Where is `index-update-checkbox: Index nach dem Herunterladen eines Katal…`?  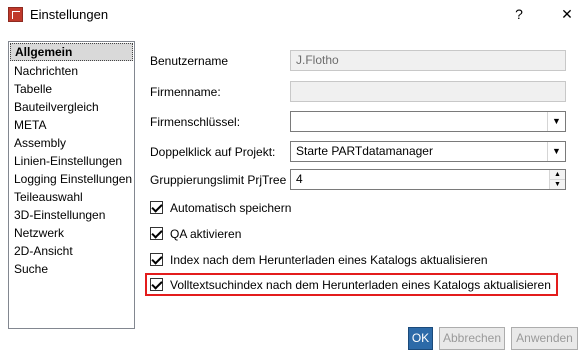 index-update-checkbox: Index nach dem Herunterladen eines Katal… is located at coordinates (319, 260).